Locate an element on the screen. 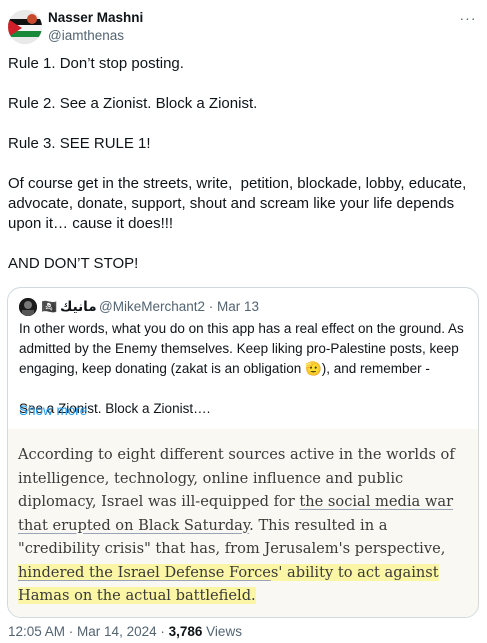 This screenshot has height=643, width=487. more-options-icon: ··· is located at coordinates (468, 19).